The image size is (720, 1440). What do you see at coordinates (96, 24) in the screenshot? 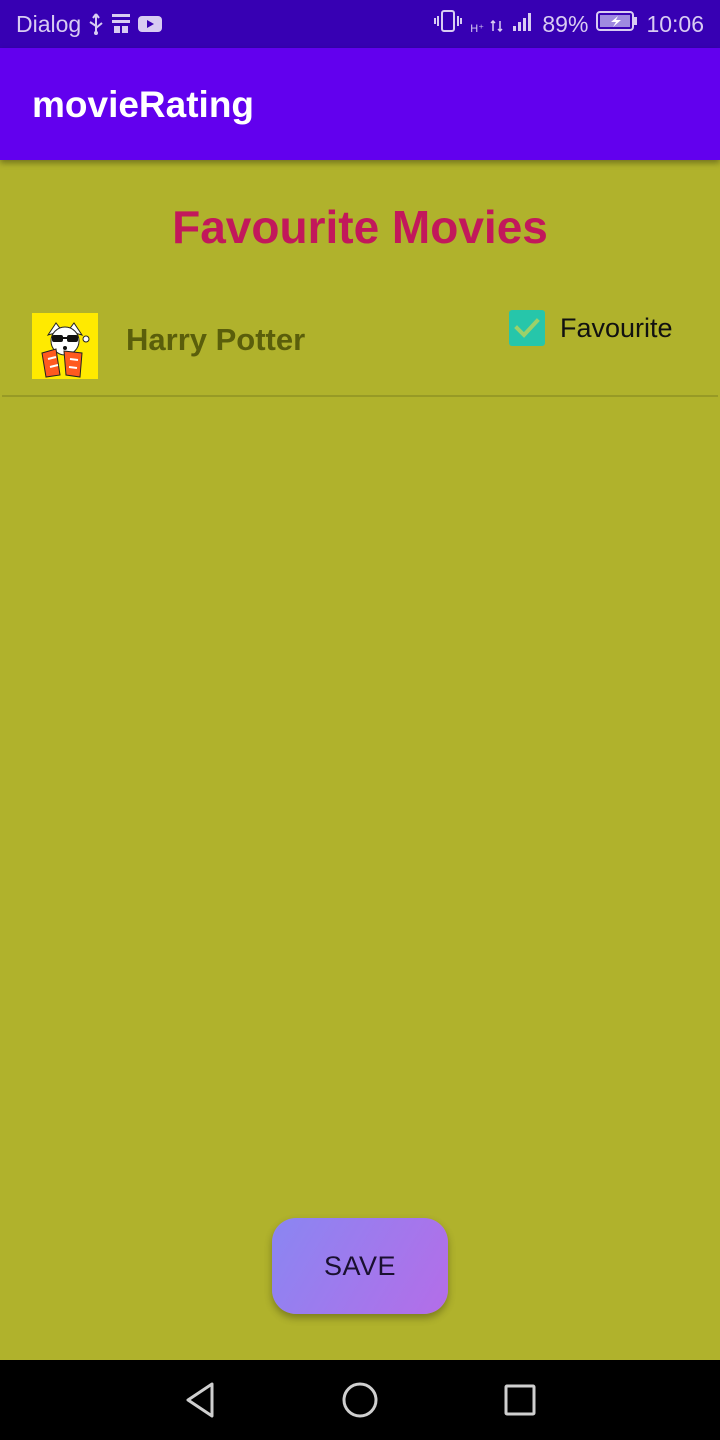
I see `usb-icon` at bounding box center [96, 24].